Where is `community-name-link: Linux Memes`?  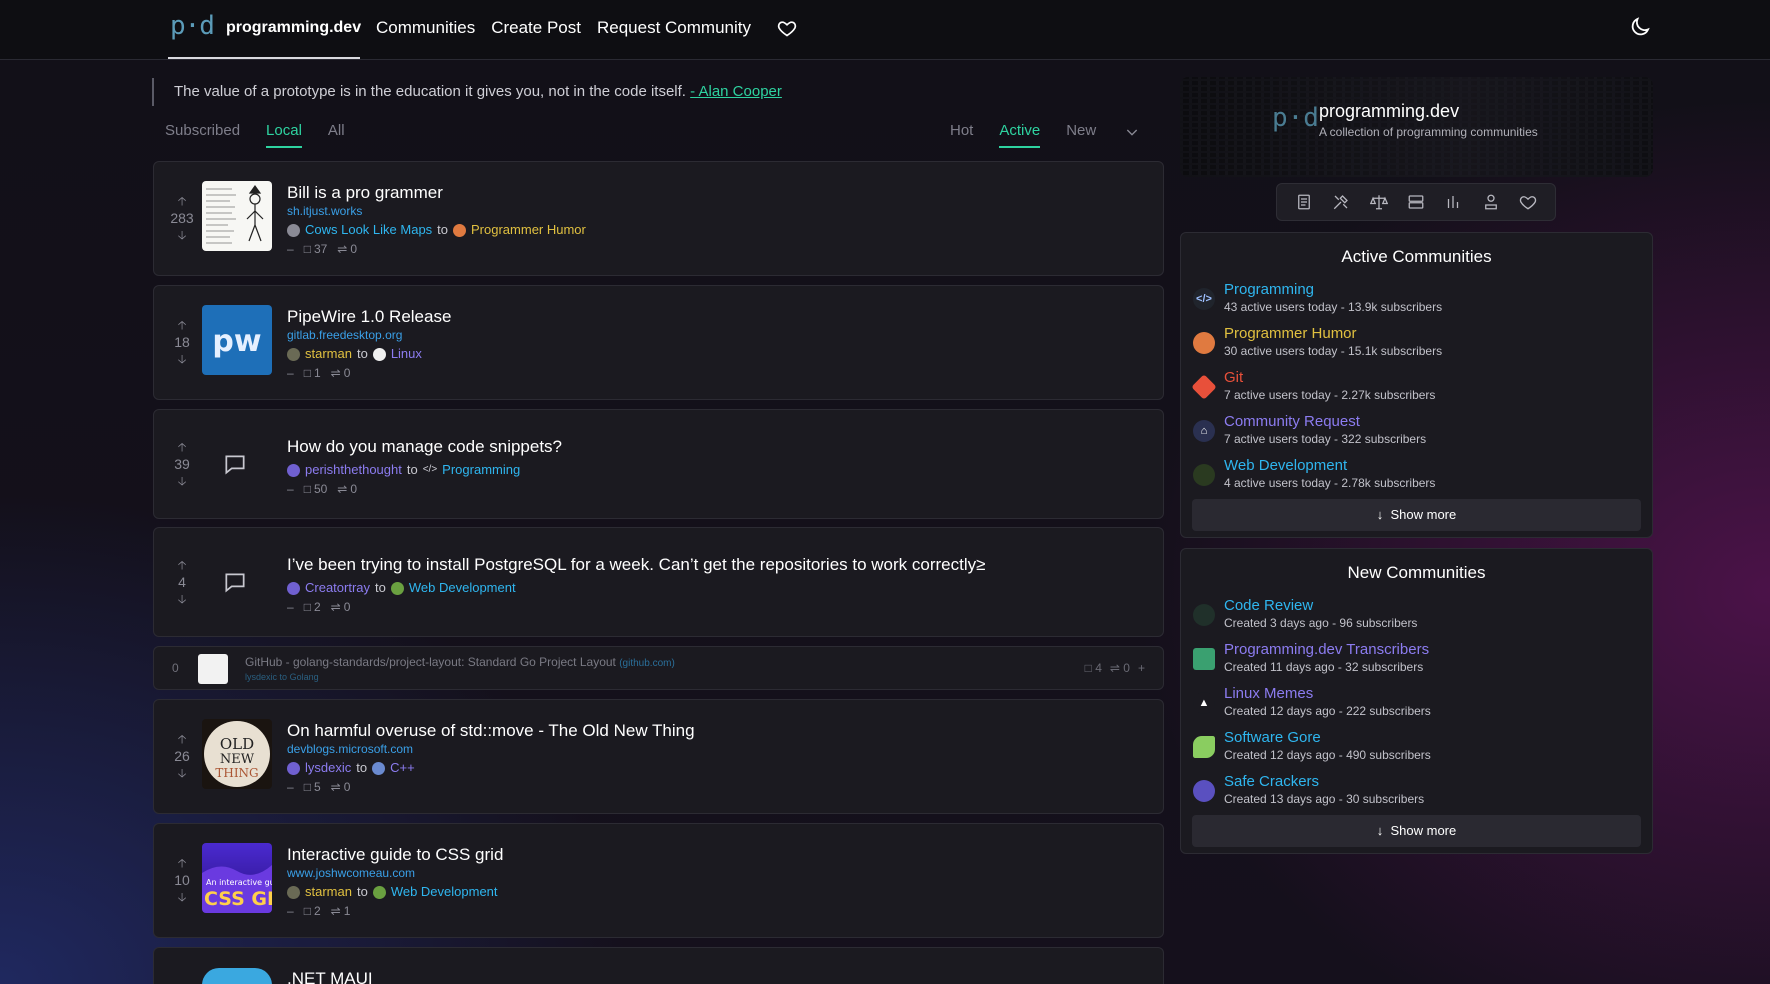 community-name-link: Linux Memes is located at coordinates (1268, 693).